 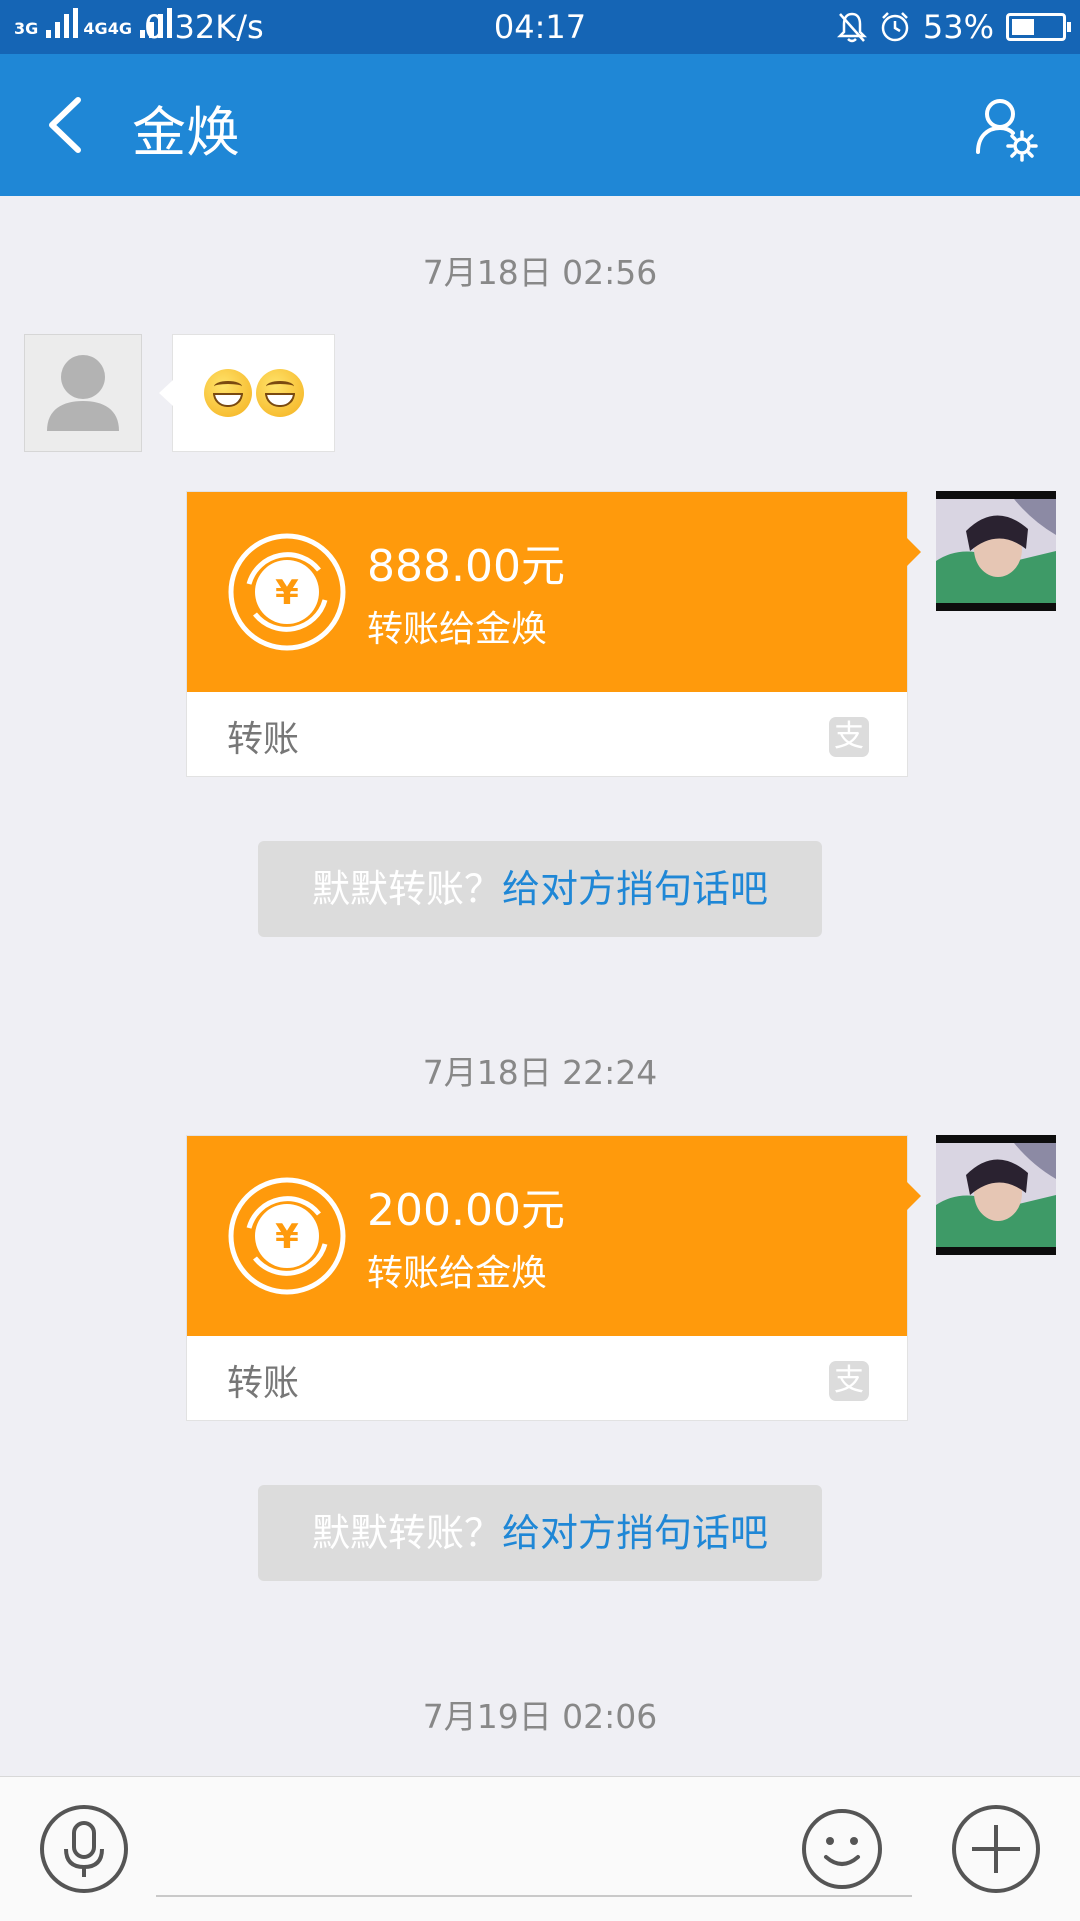 I want to click on message-timestamp: 7月19日 02:06, so click(x=540, y=1716).